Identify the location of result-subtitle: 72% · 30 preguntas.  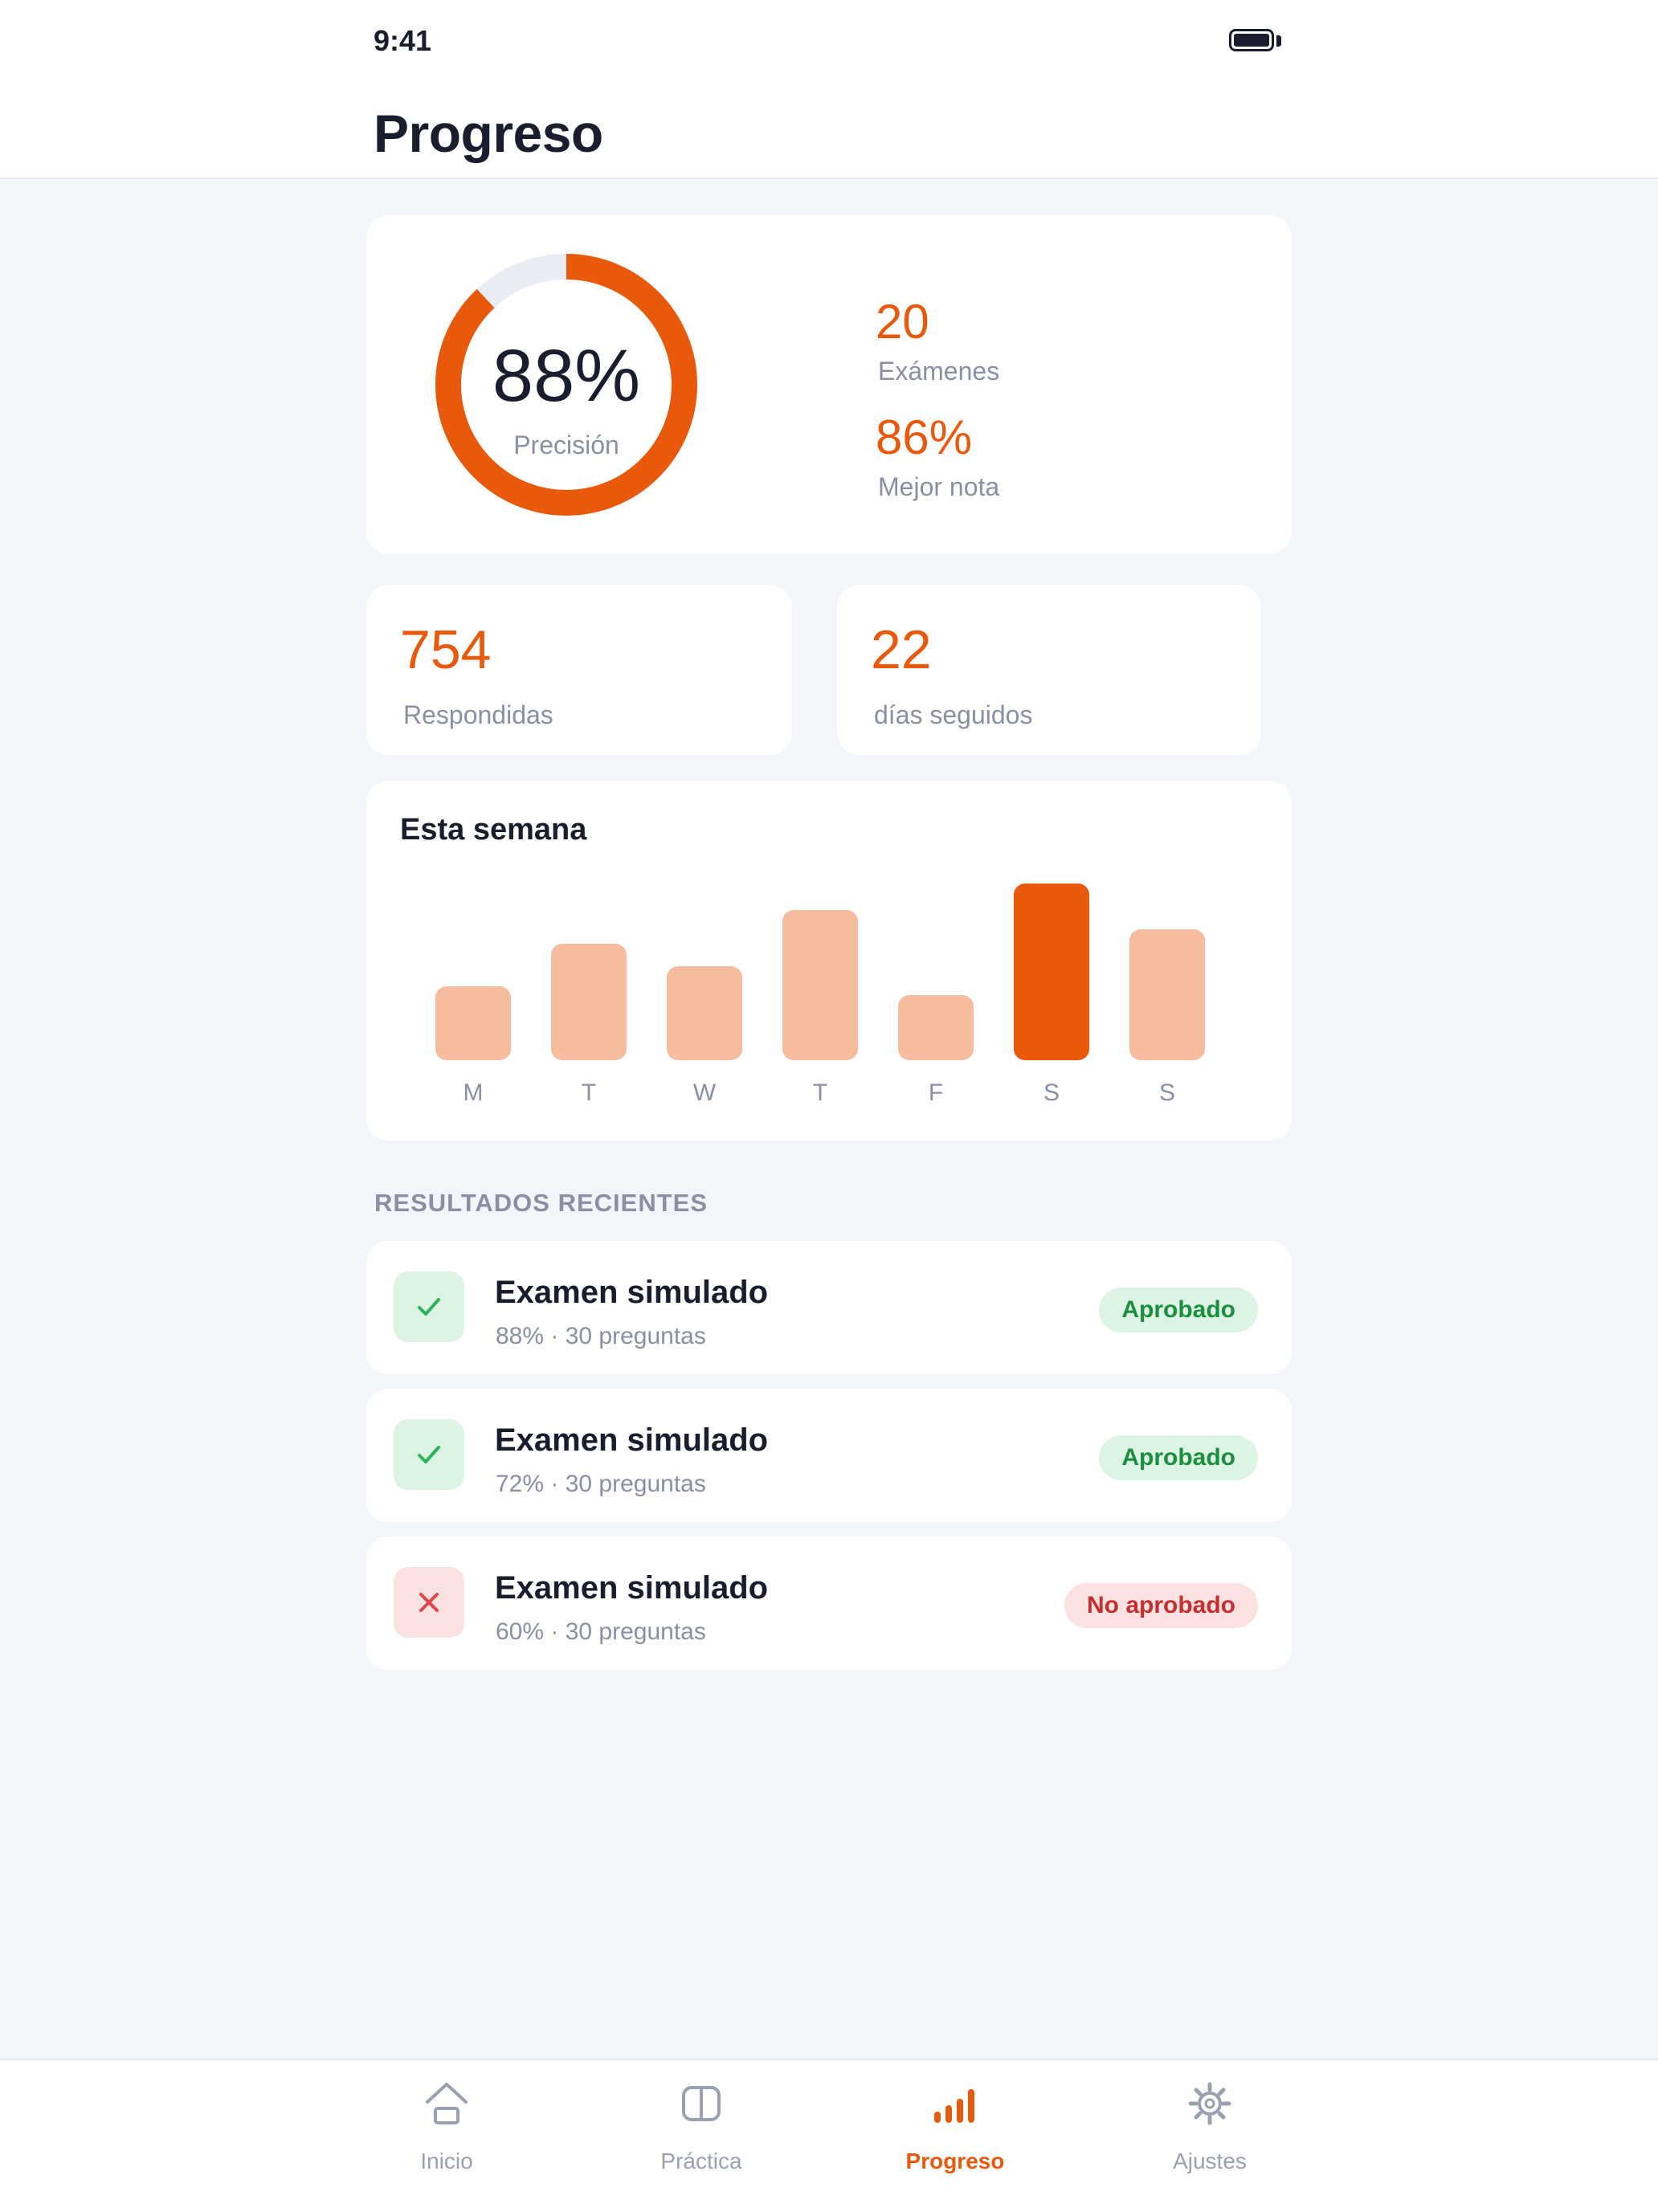
(601, 1484).